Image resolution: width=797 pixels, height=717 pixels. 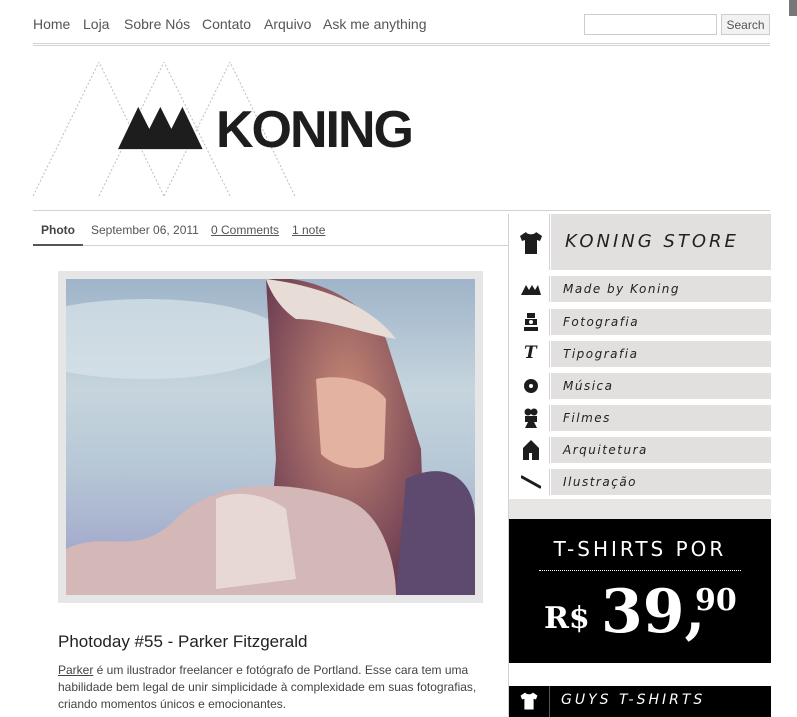 What do you see at coordinates (661, 242) in the screenshot?
I see `store-title: KONING STORE` at bounding box center [661, 242].